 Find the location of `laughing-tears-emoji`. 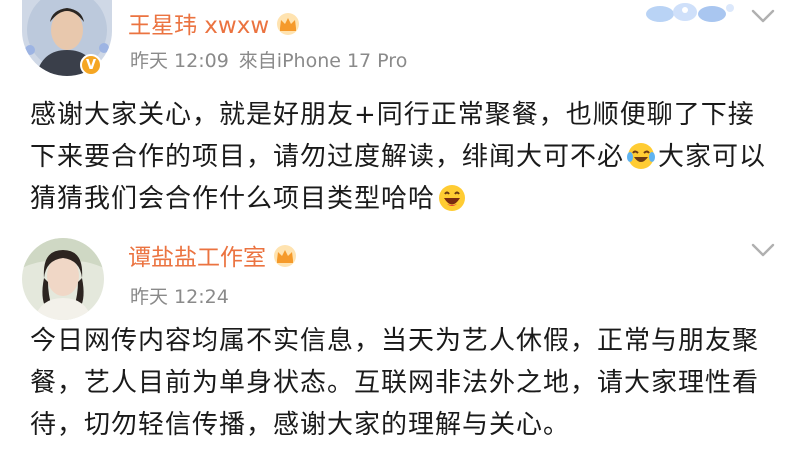

laughing-tears-emoji is located at coordinates (641, 156).